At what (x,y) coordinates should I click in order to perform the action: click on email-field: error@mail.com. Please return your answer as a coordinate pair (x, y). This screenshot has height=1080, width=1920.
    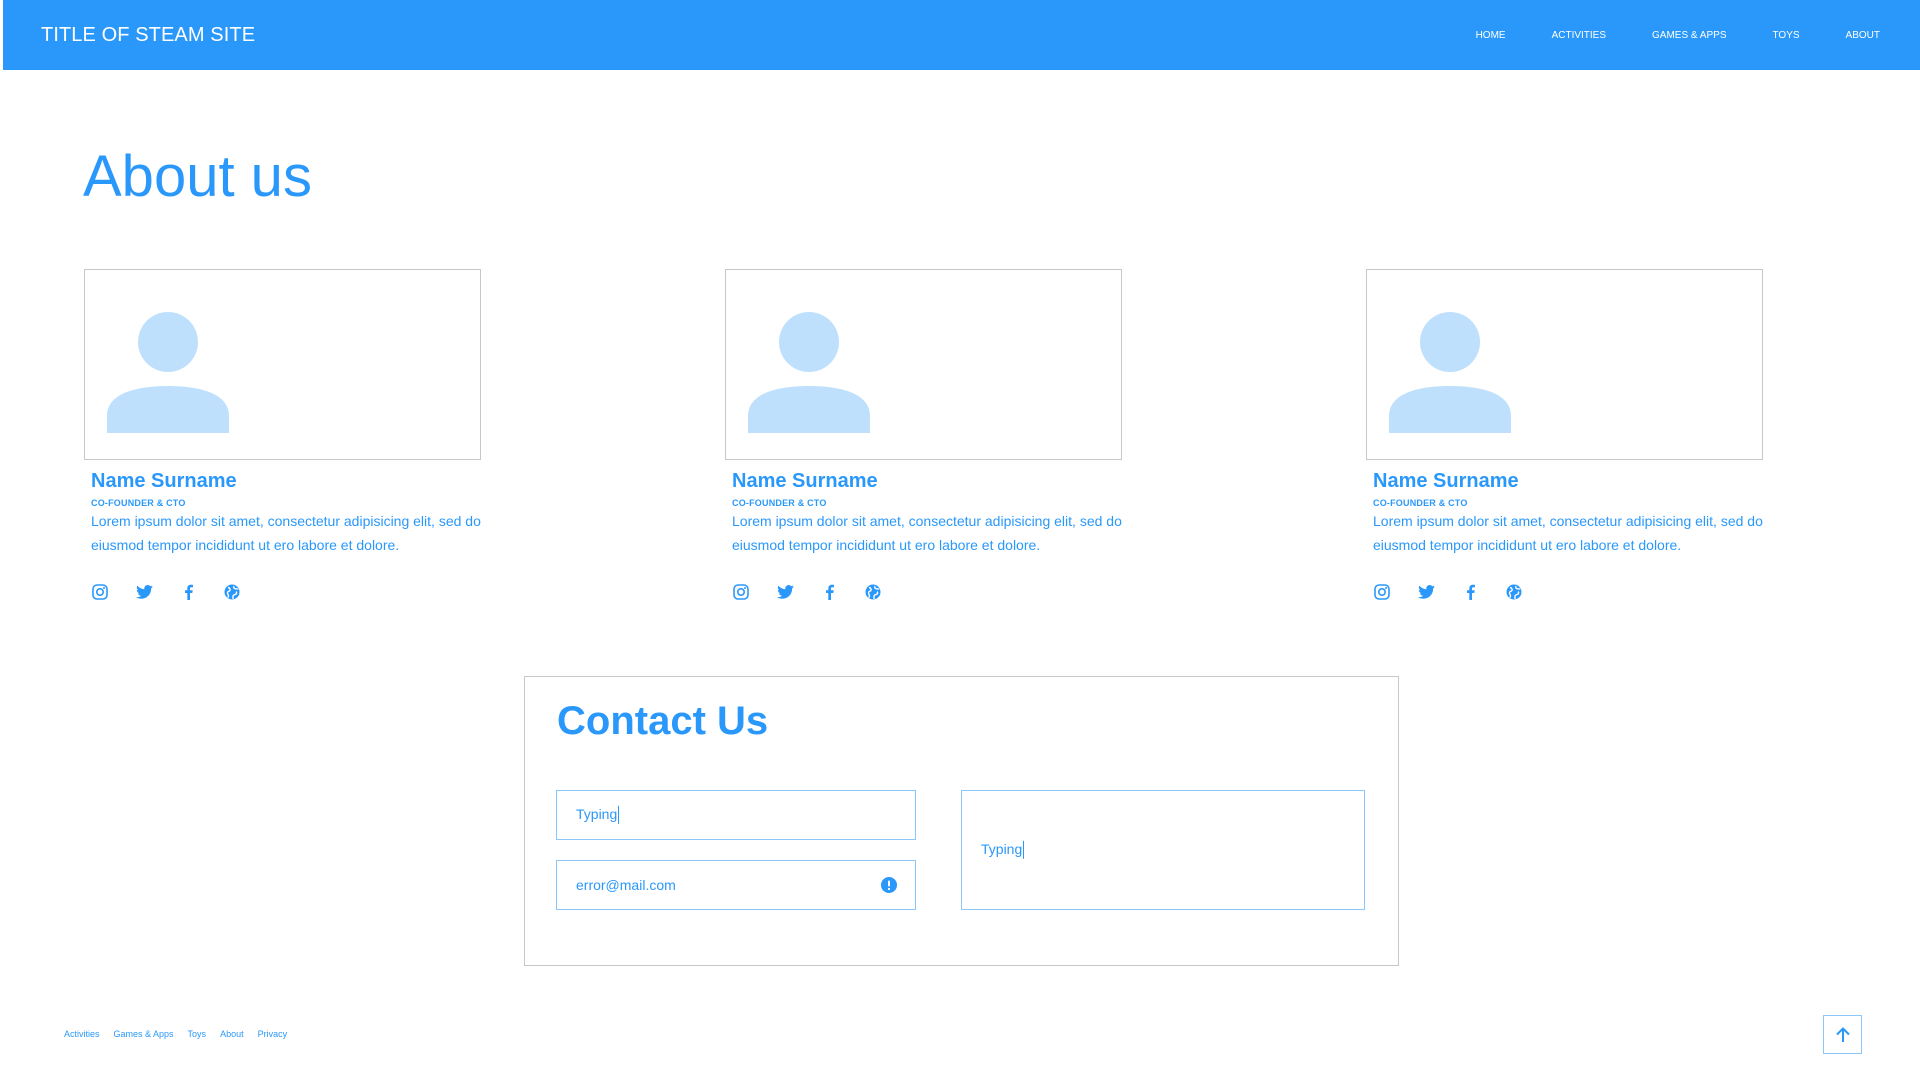
    Looking at the image, I should click on (736, 885).